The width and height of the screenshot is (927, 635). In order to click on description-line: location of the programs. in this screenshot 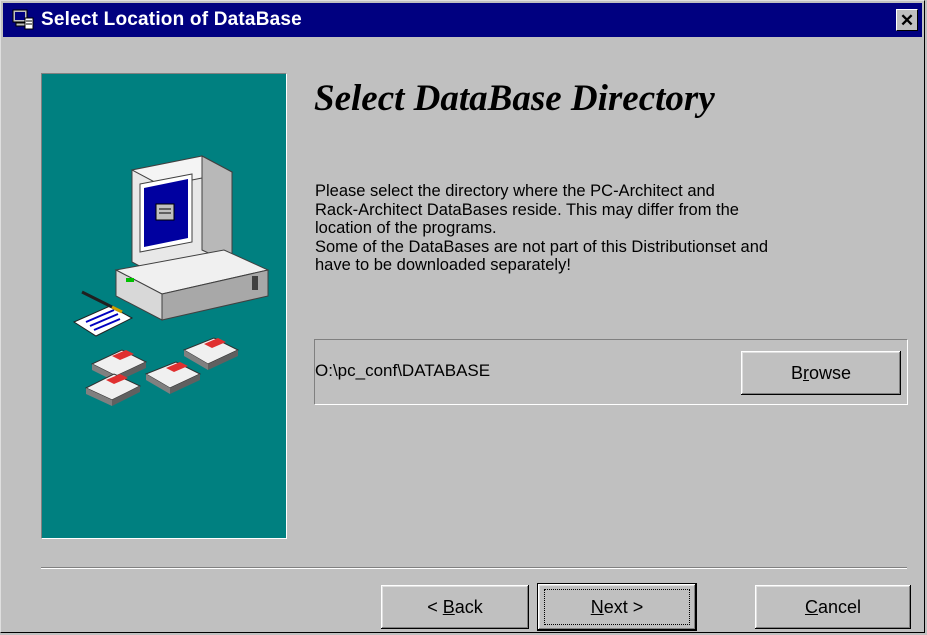, I will do `click(406, 228)`.